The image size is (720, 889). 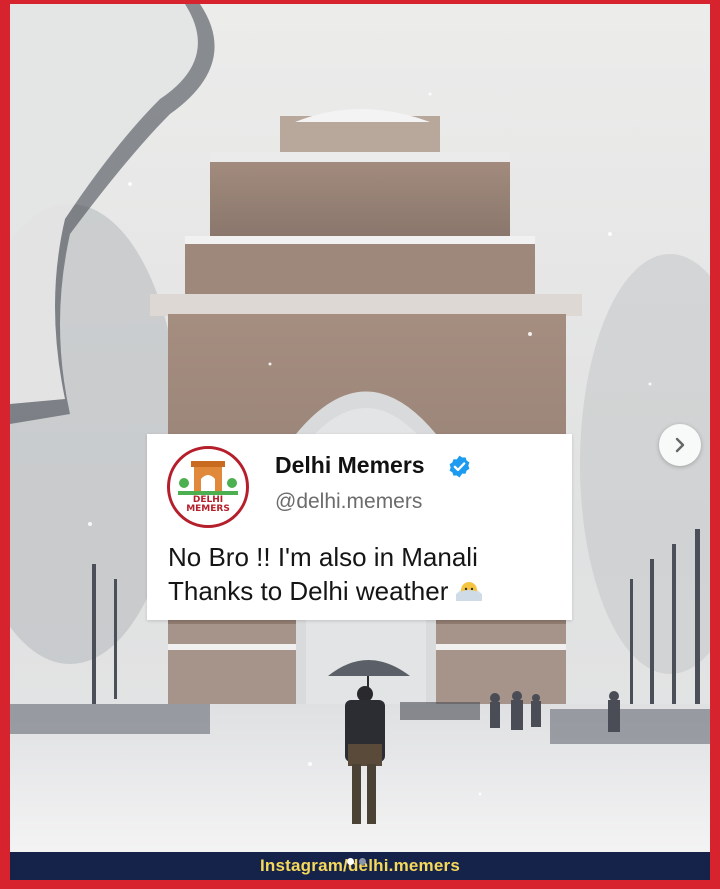 What do you see at coordinates (360, 866) in the screenshot?
I see `caption-bar: Instagram/delhi.memers` at bounding box center [360, 866].